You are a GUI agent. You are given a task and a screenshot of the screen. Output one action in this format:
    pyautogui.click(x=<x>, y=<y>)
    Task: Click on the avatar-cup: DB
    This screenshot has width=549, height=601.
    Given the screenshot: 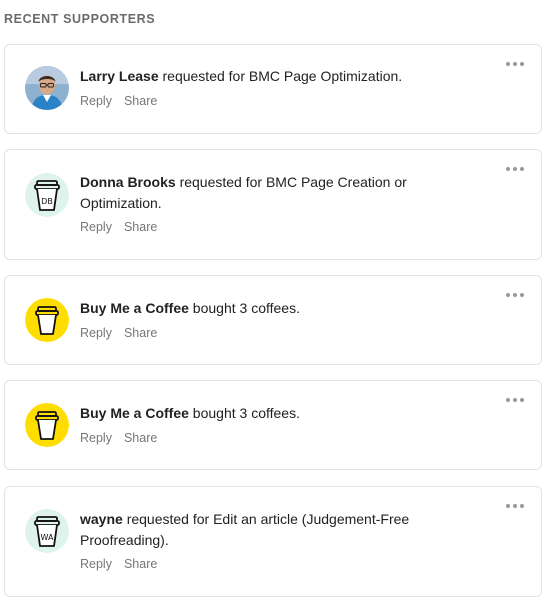 What is the action you would take?
    pyautogui.click(x=47, y=195)
    